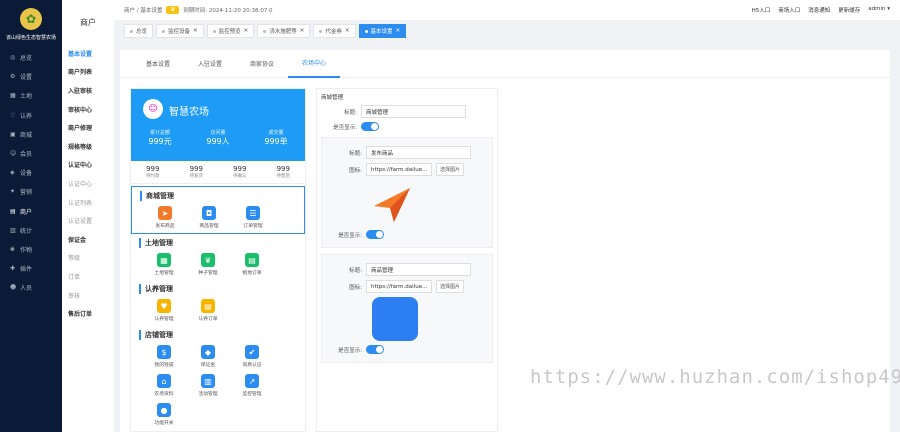 This screenshot has height=432, width=900. Describe the element at coordinates (418, 269) in the screenshot. I see `title-input: 商品管理` at that location.